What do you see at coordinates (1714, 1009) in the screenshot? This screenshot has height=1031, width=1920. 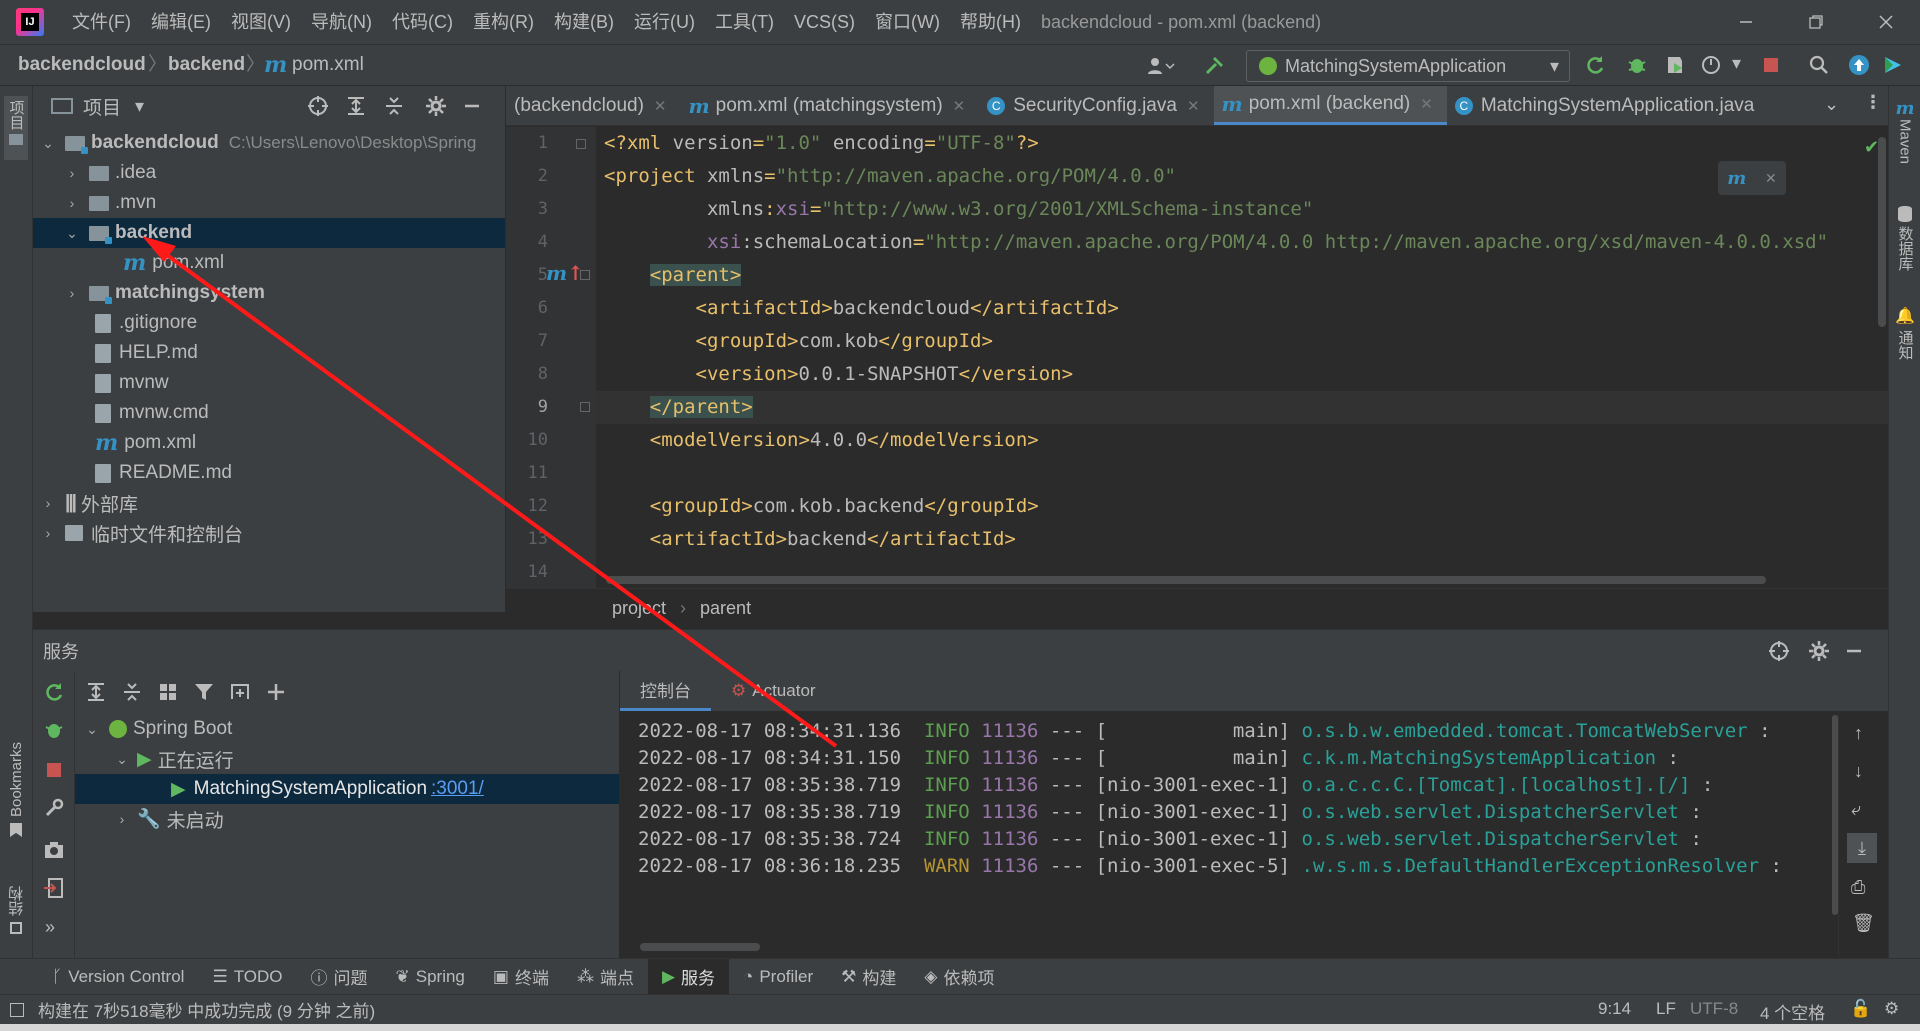 I see `file-encoding: UTF-8` at bounding box center [1714, 1009].